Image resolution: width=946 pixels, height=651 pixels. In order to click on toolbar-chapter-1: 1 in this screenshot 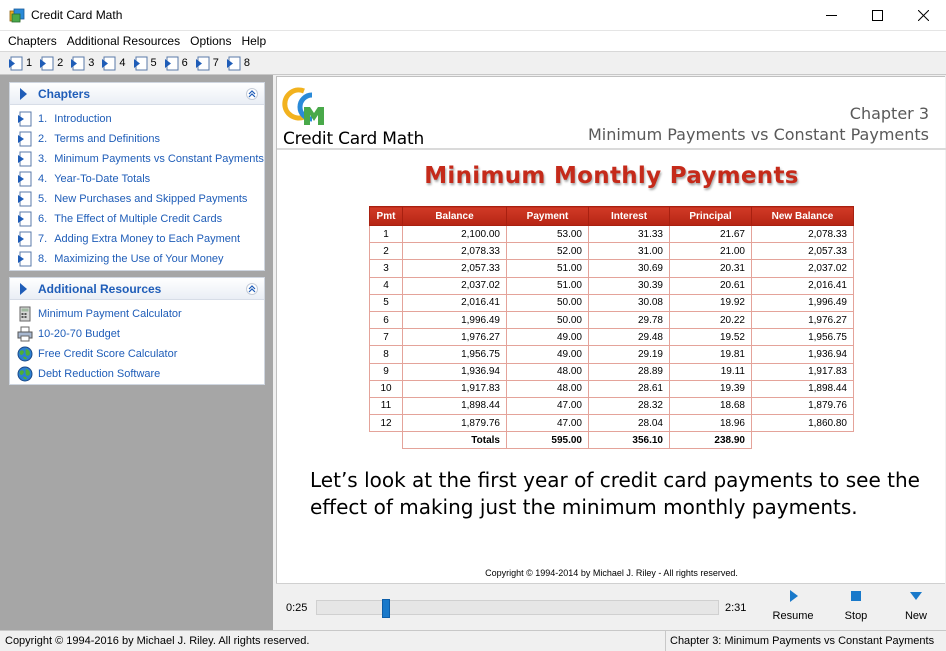, I will do `click(20, 63)`.